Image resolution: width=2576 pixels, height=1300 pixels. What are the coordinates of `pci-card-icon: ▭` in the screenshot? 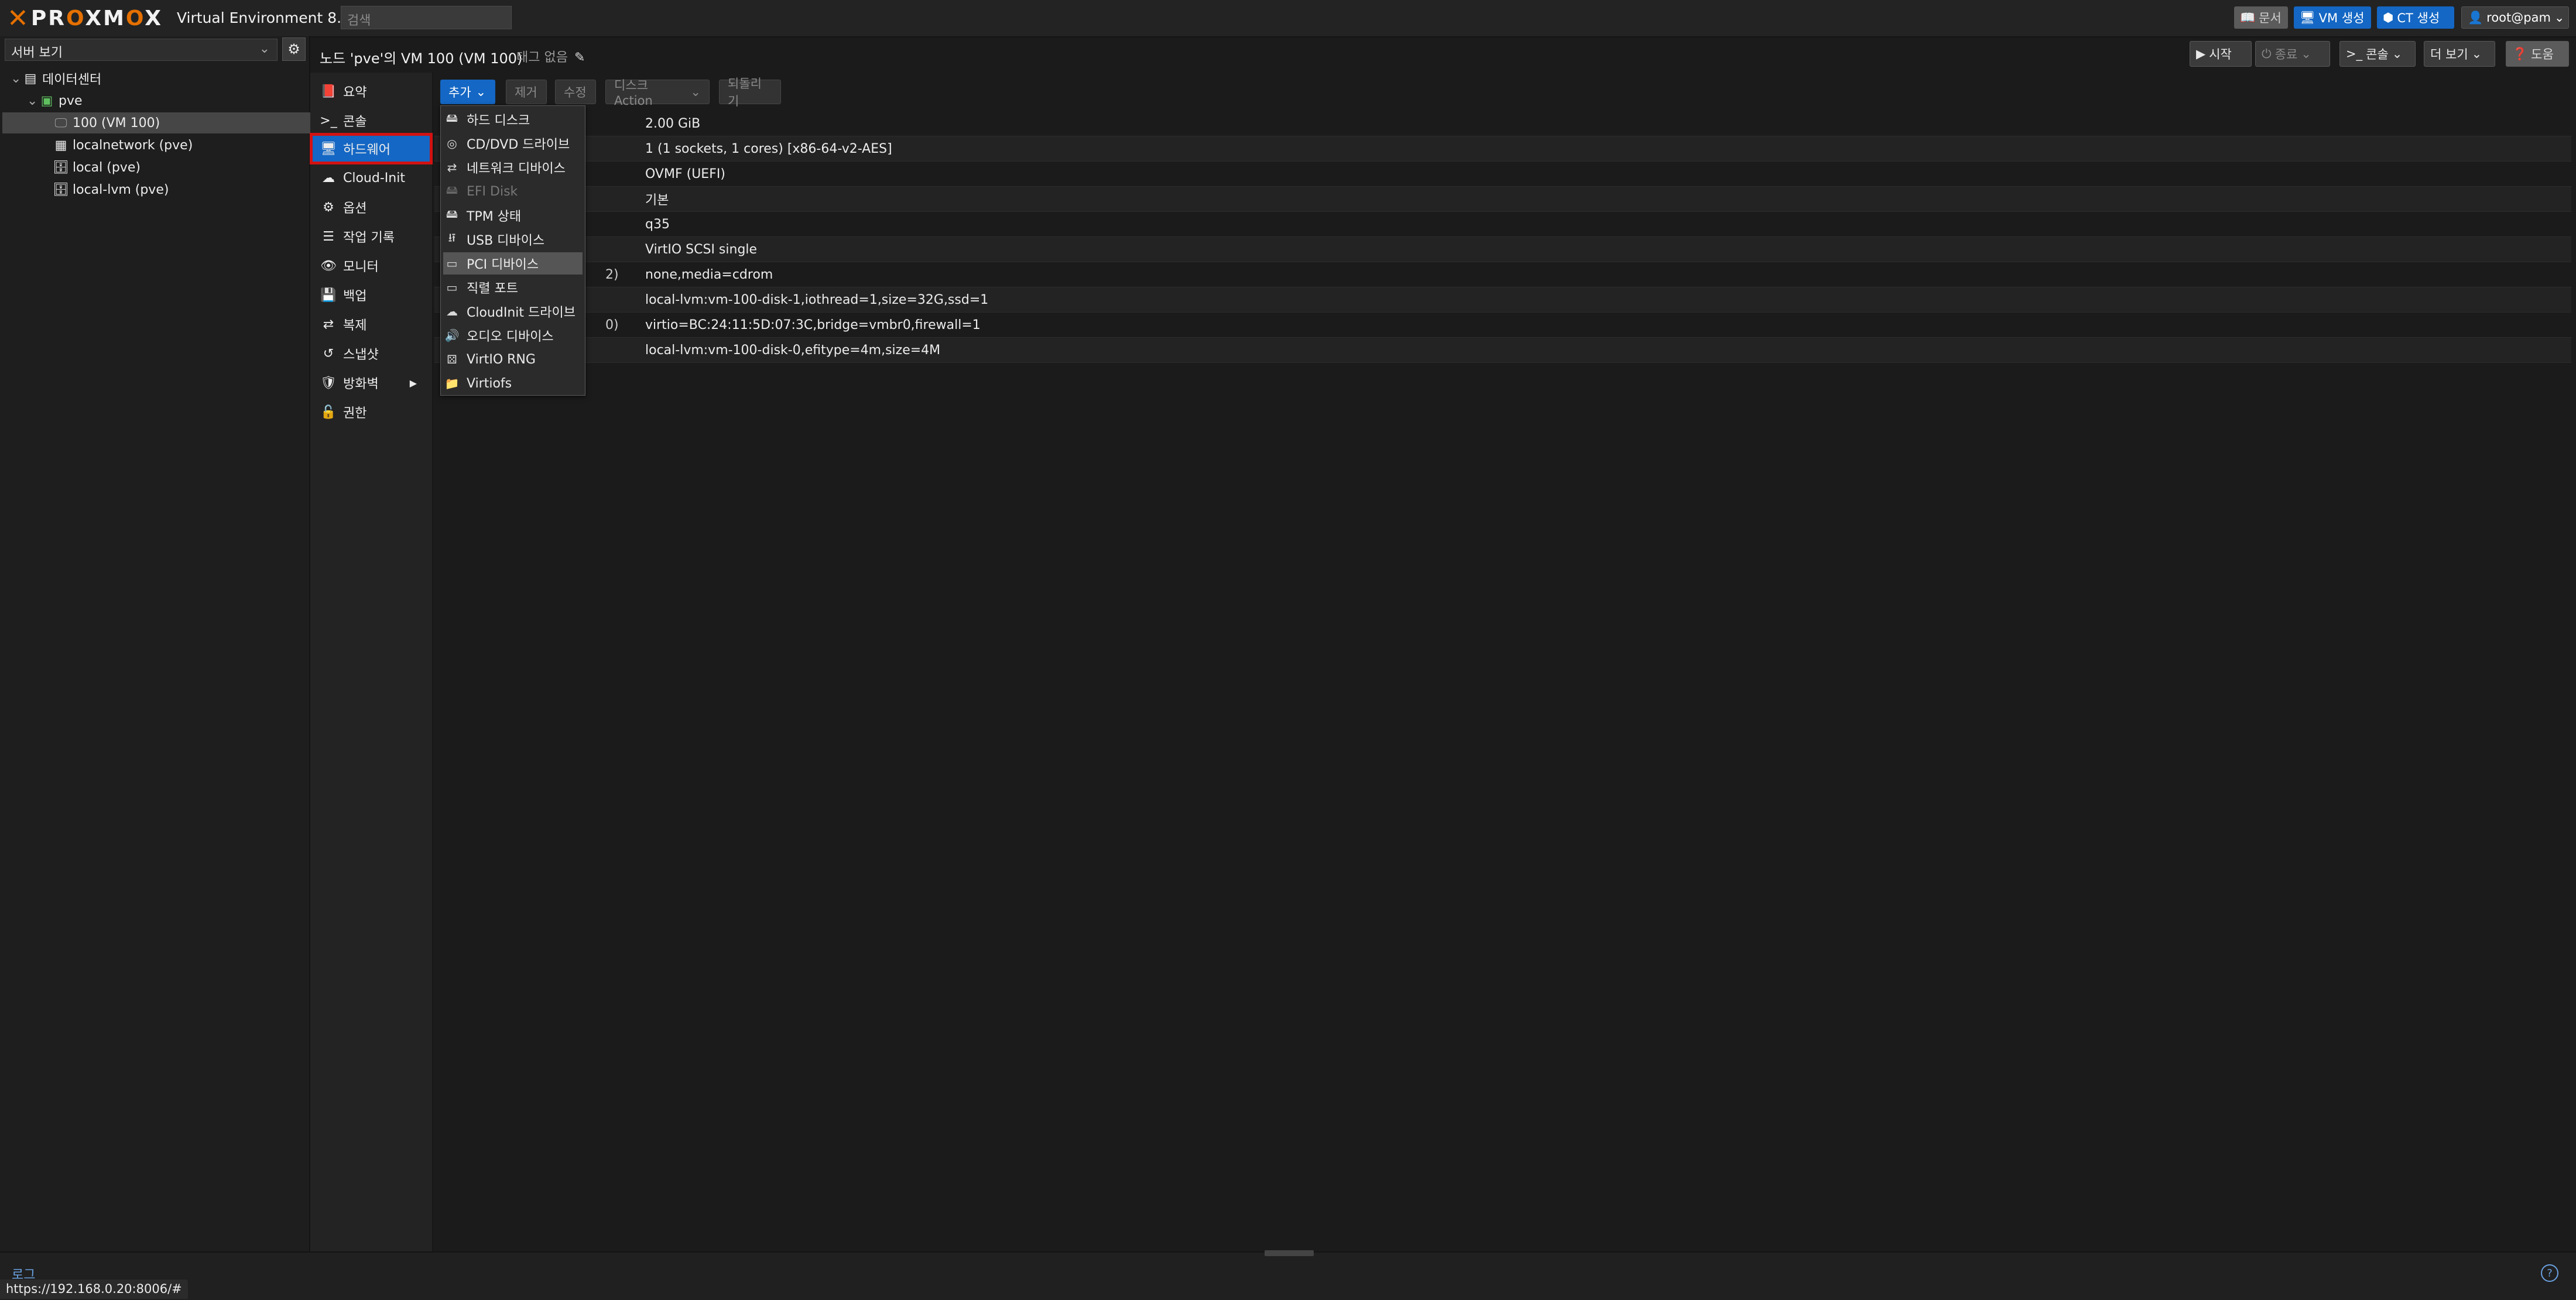 It's located at (452, 263).